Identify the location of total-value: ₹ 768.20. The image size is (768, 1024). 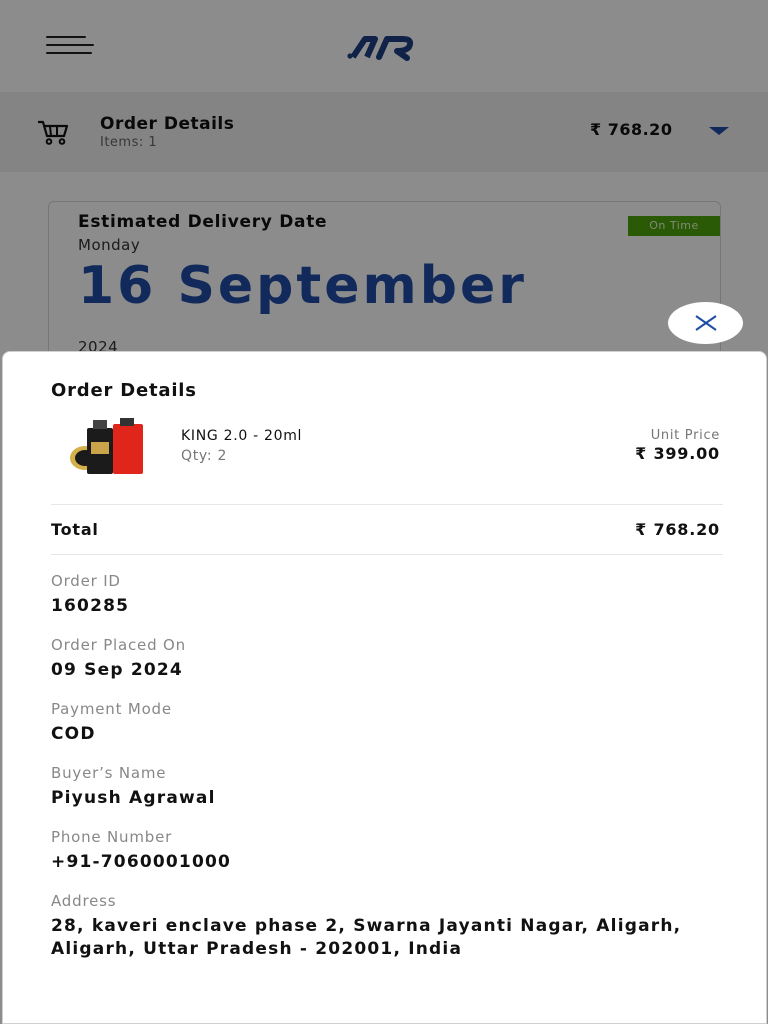
(677, 529).